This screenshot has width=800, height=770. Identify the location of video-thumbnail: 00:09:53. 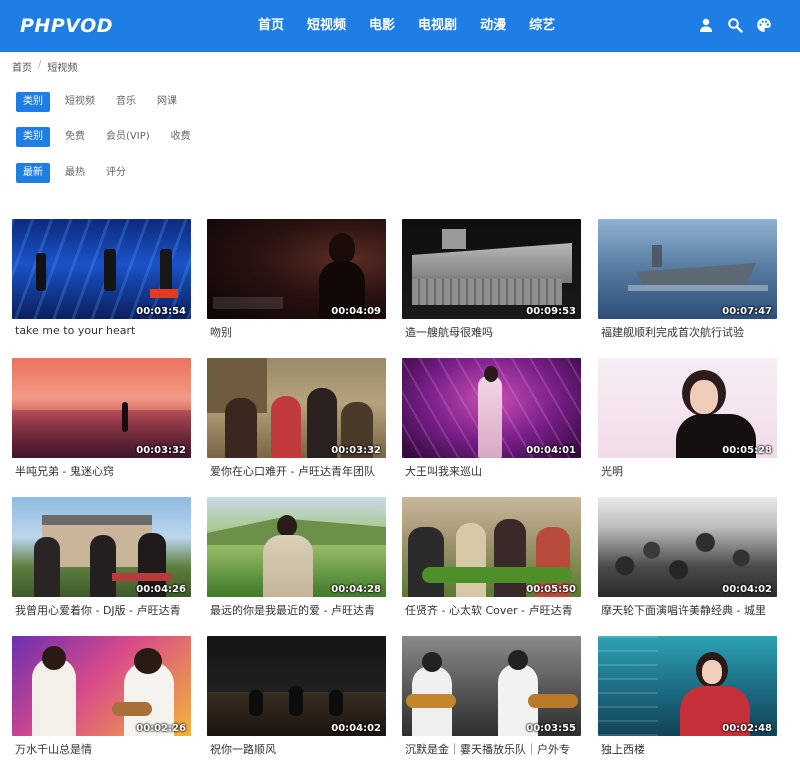
(491, 269).